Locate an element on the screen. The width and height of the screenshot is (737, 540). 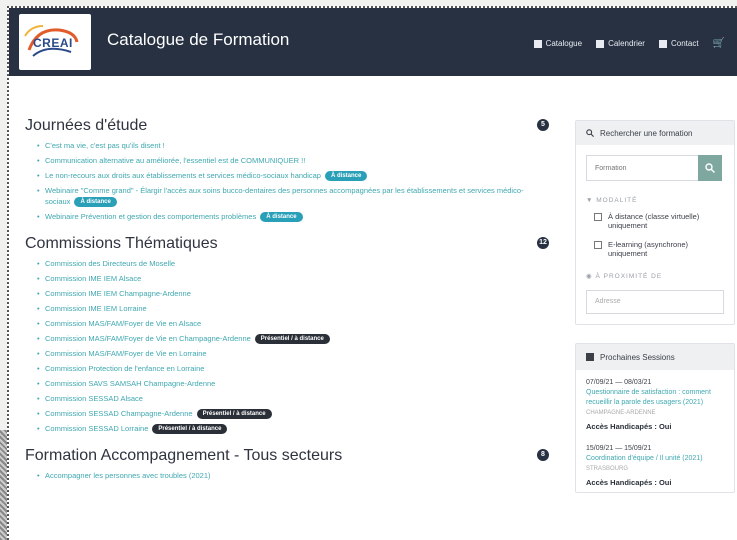
list-item: C'est ma vie, c'est pas qu'ils disent ! is located at coordinates (291, 145).